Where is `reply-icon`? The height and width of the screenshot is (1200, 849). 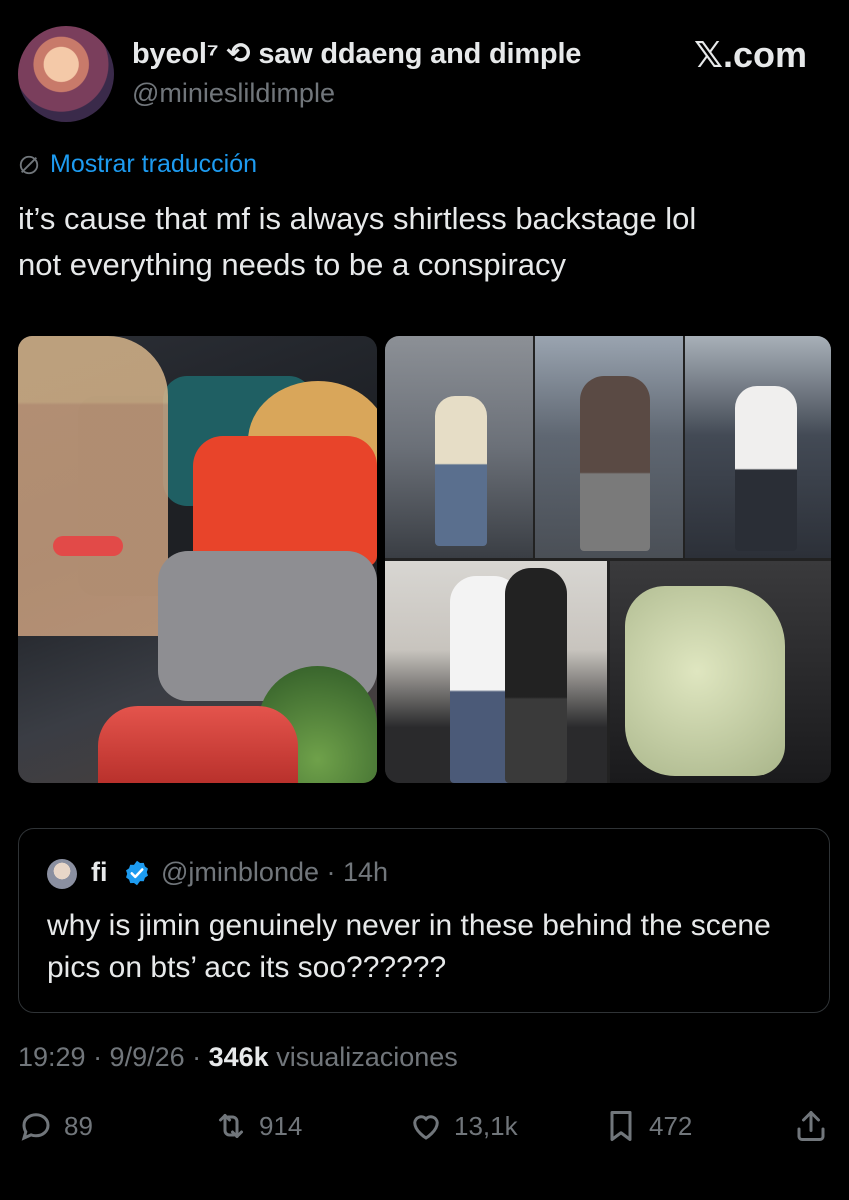 reply-icon is located at coordinates (35, 1127).